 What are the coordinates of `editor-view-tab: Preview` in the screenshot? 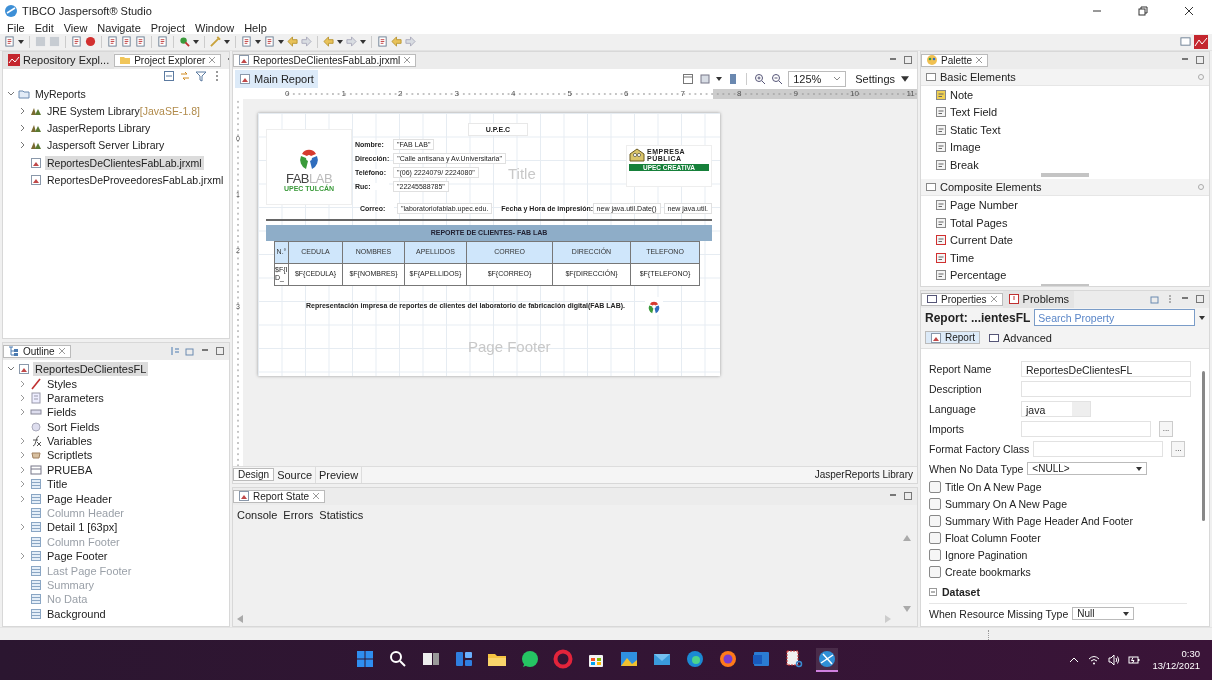 It's located at (339, 474).